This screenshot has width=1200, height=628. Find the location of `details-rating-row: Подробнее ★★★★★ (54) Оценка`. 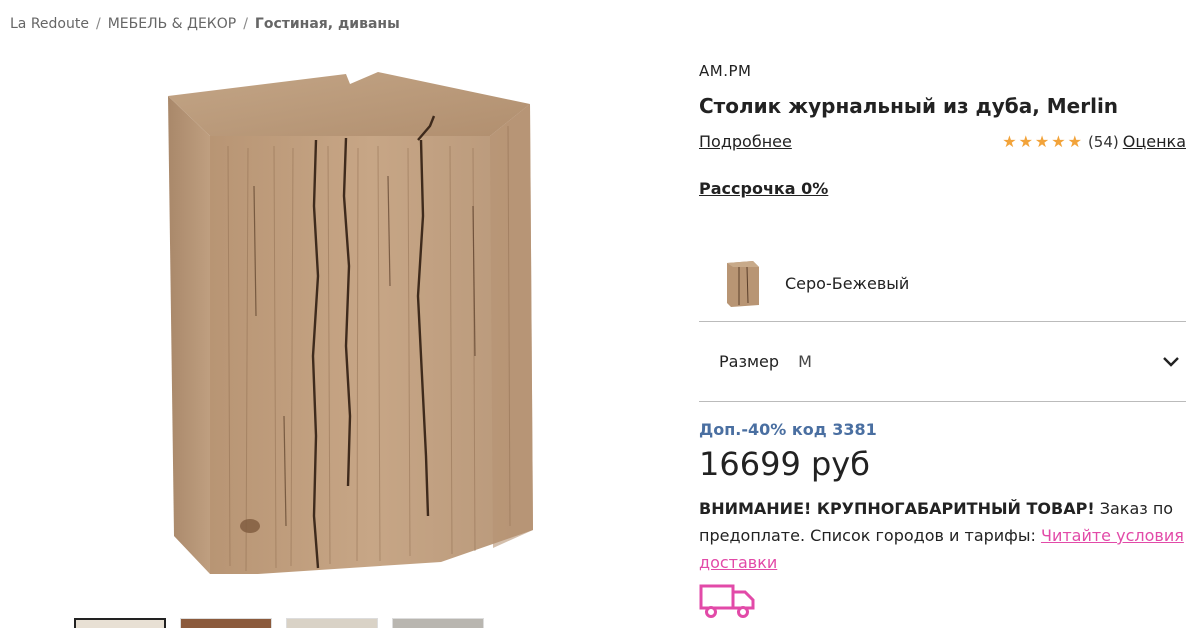

details-rating-row: Подробнее ★★★★★ (54) Оценка is located at coordinates (942, 141).